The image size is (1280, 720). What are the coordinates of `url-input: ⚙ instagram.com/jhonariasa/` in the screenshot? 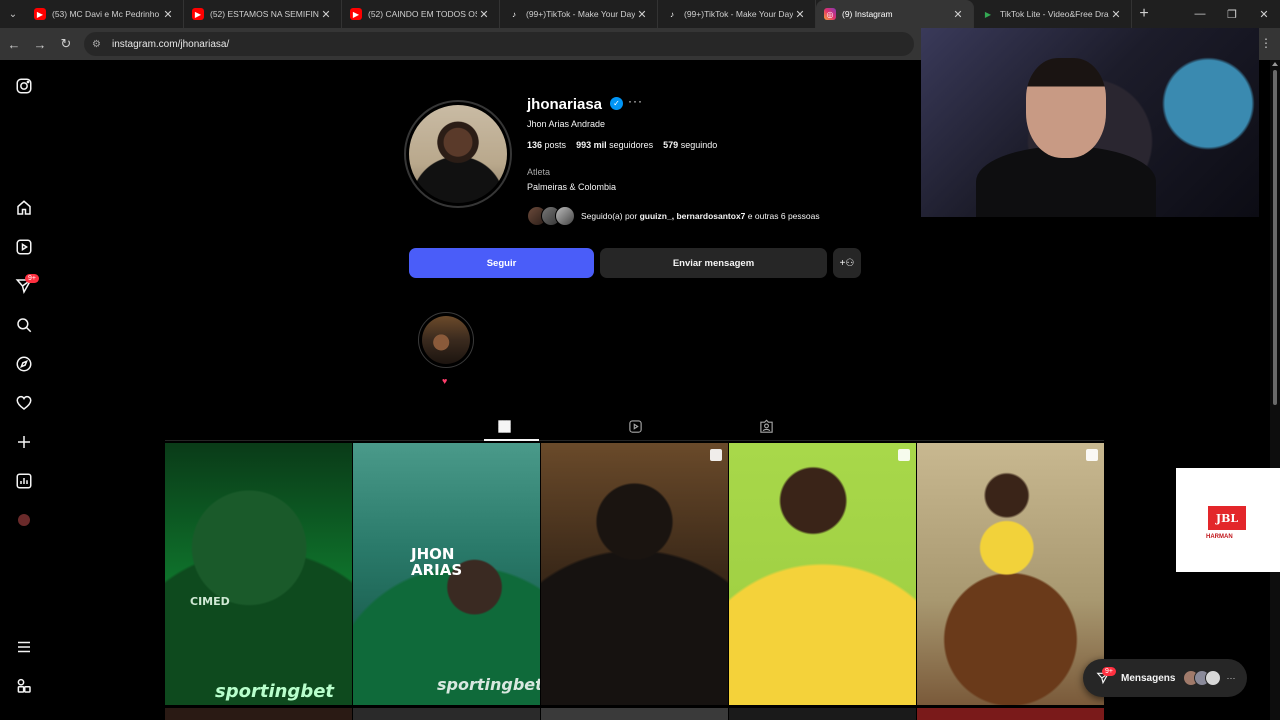 It's located at (499, 44).